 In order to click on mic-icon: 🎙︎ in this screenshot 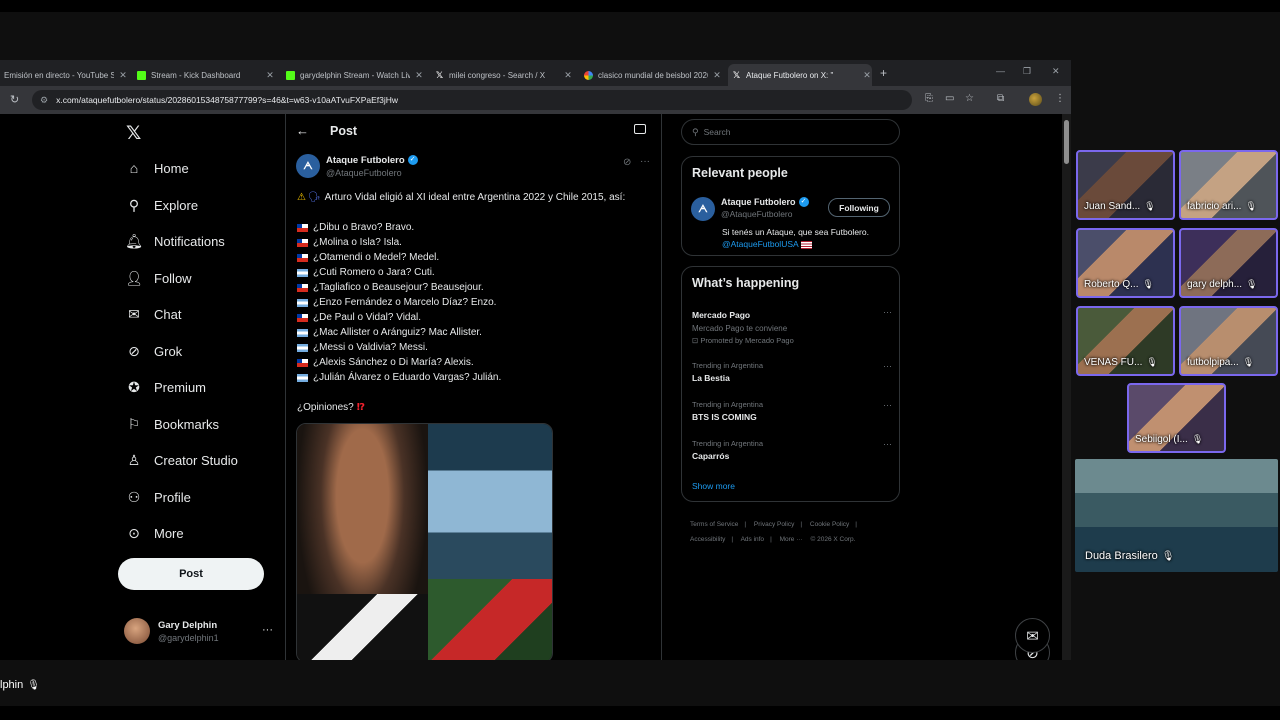, I will do `click(1152, 362)`.